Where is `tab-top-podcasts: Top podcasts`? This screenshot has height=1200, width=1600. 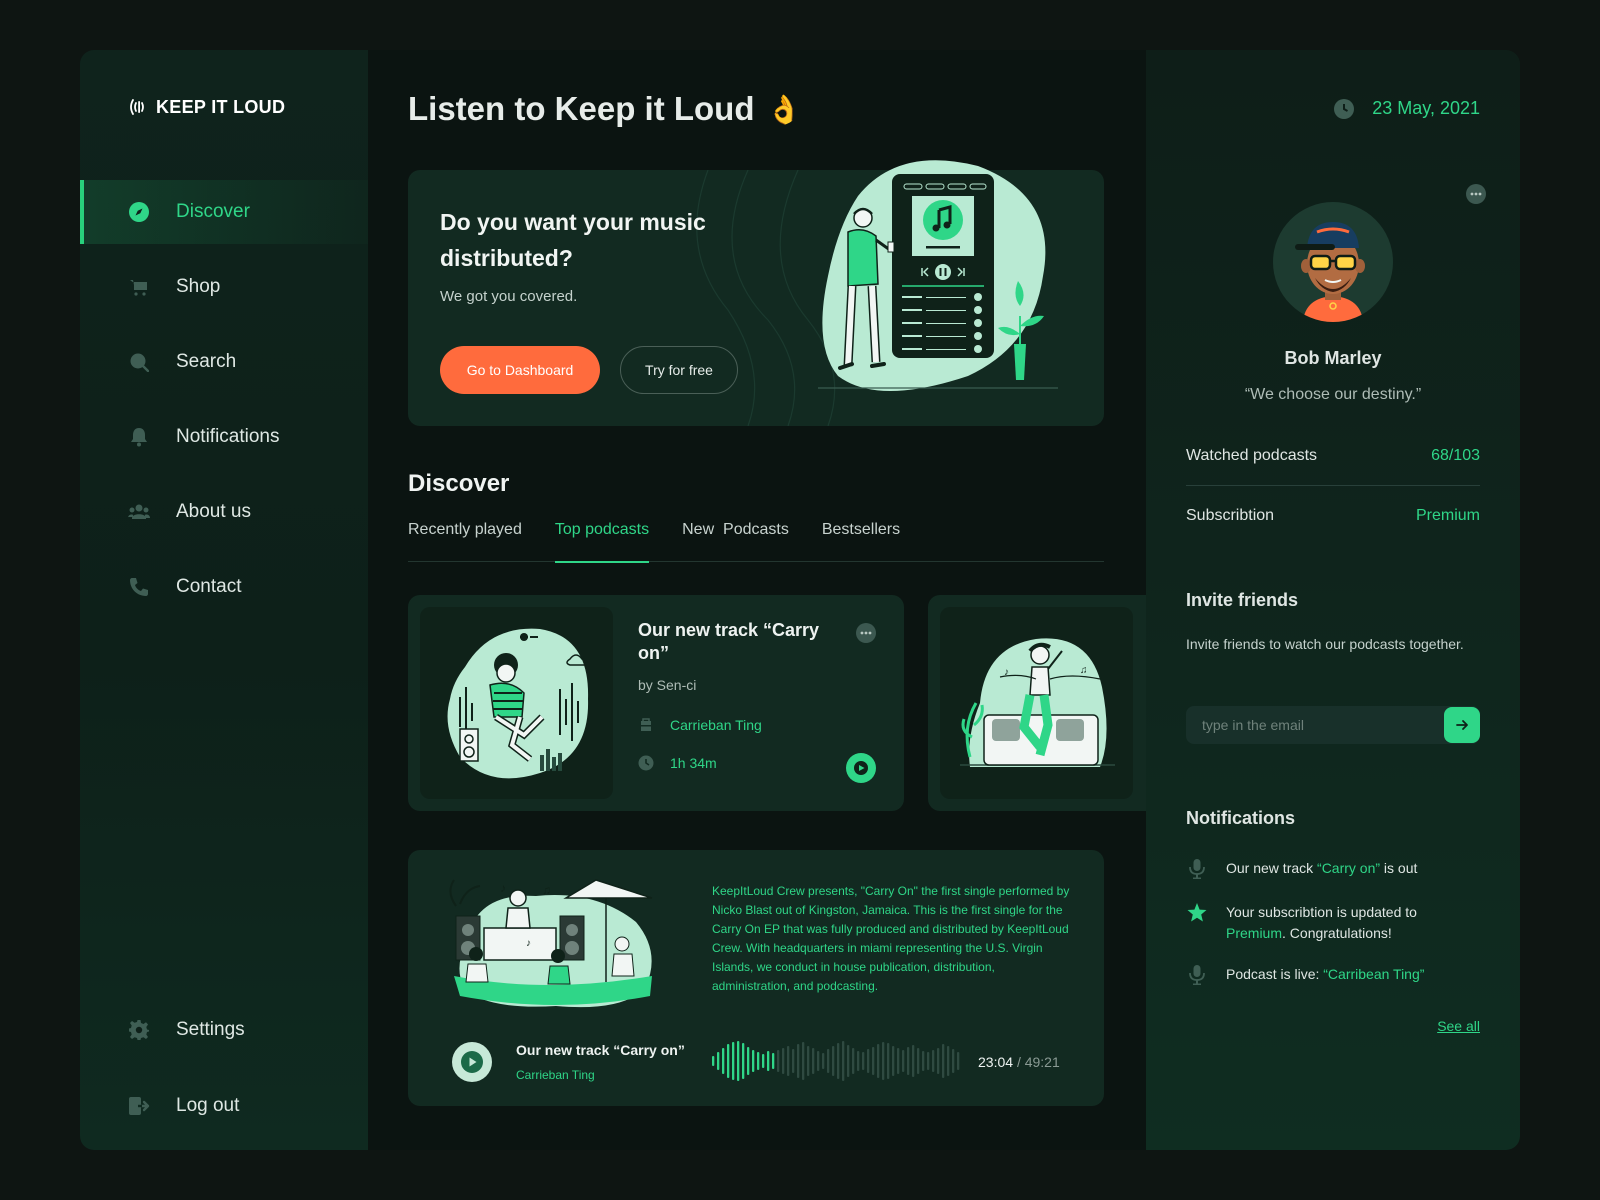
tab-top-podcasts: Top podcasts is located at coordinates (602, 539).